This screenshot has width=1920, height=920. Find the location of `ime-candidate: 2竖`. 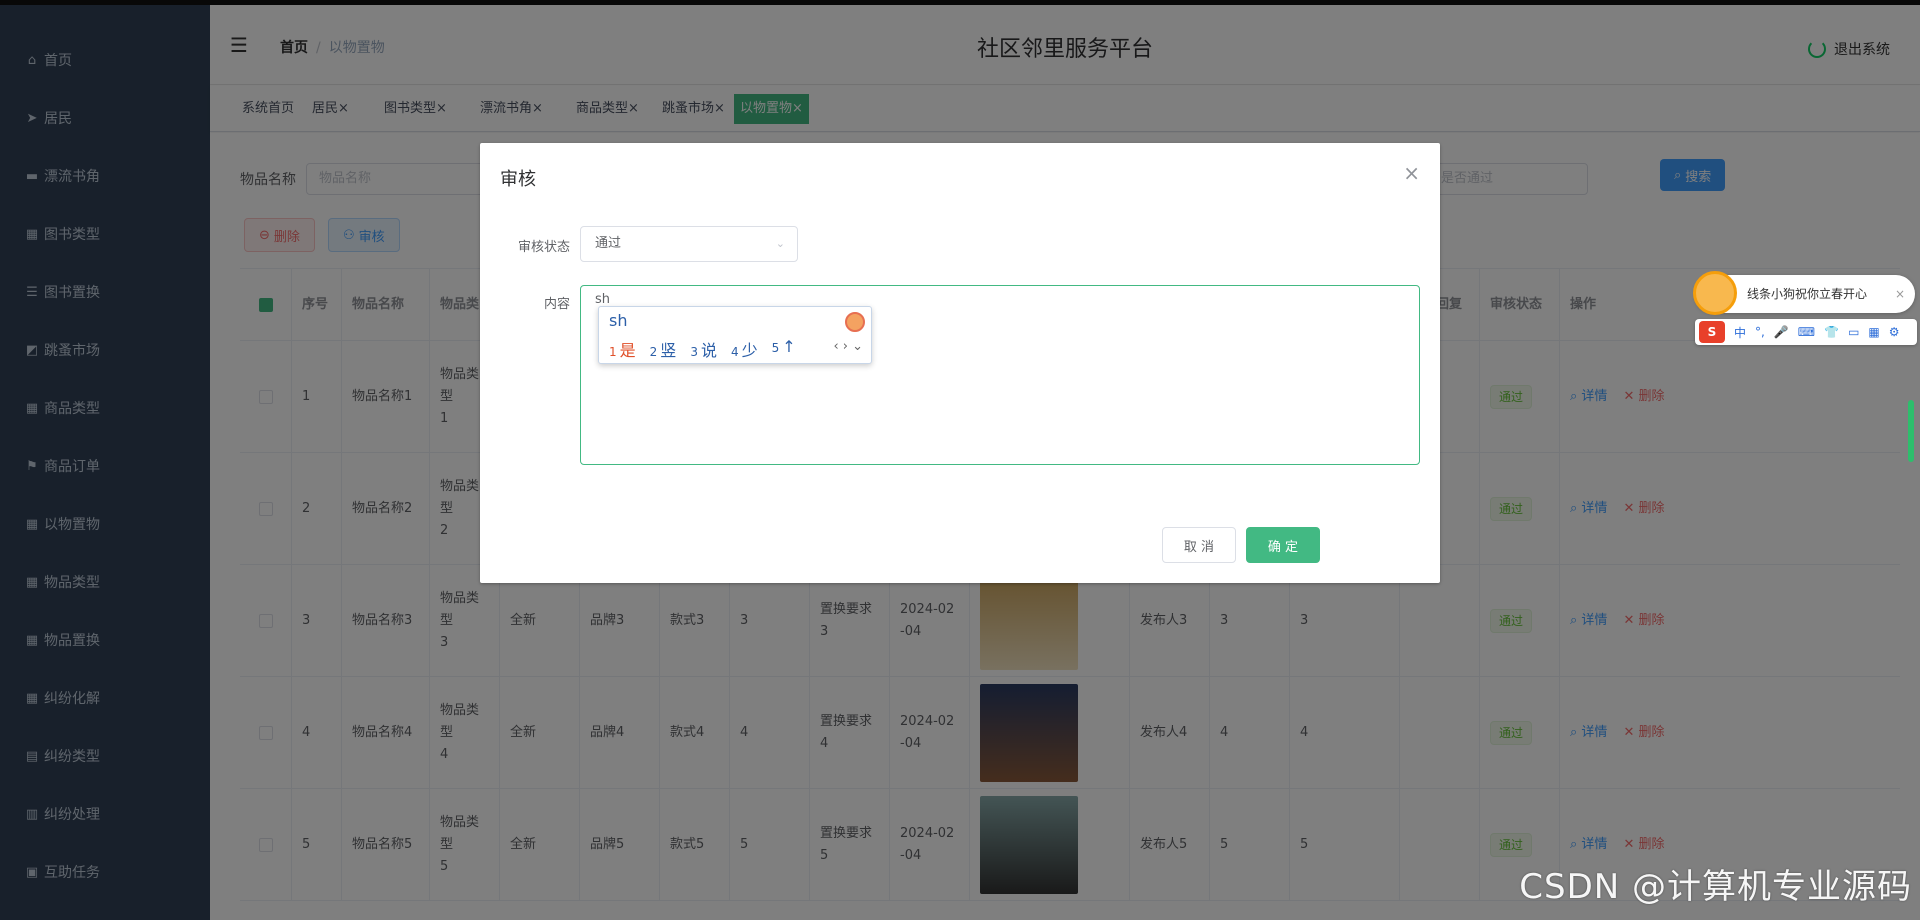

ime-candidate: 2竖 is located at coordinates (663, 349).